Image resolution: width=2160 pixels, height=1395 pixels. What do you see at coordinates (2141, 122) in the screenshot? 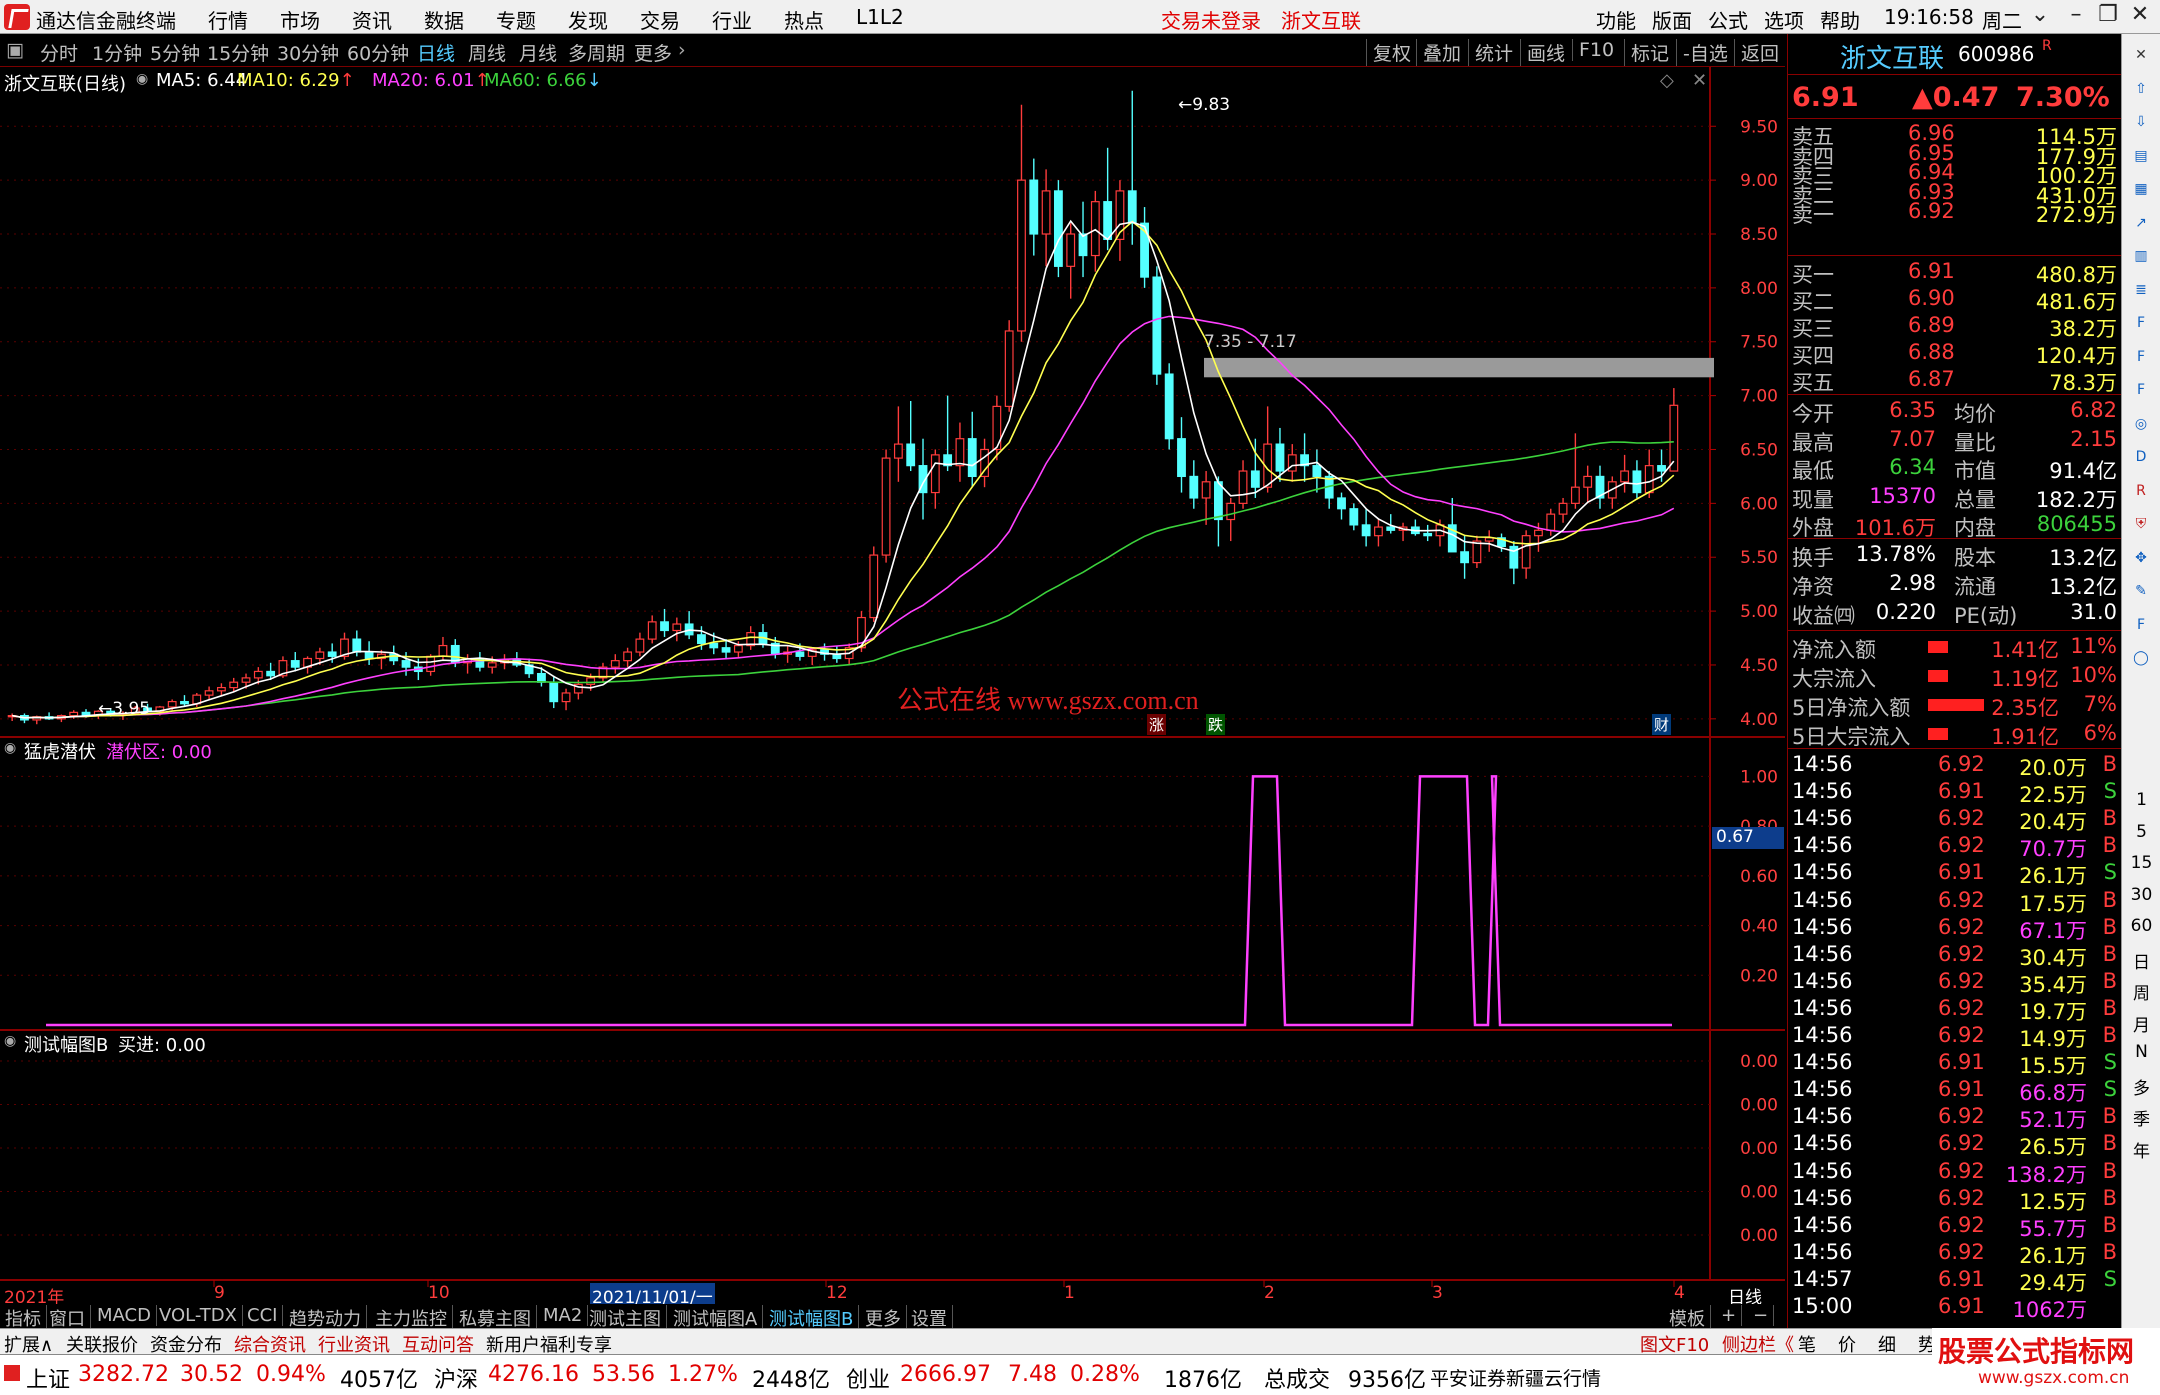
I see `down-icon: ⇩` at bounding box center [2141, 122].